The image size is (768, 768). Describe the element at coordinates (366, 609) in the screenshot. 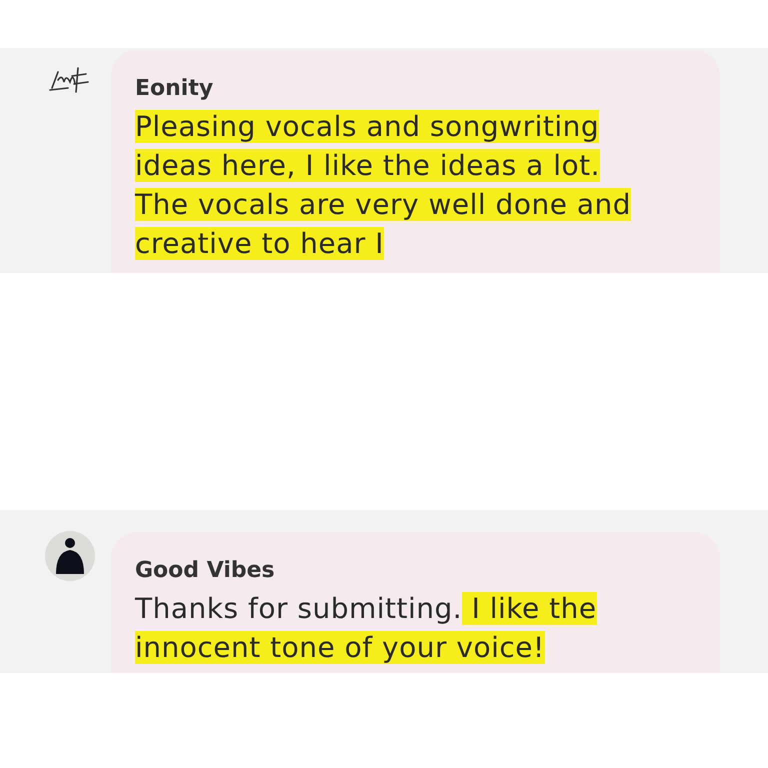

I see `comment-line: Thanks for submitting. I like the` at that location.